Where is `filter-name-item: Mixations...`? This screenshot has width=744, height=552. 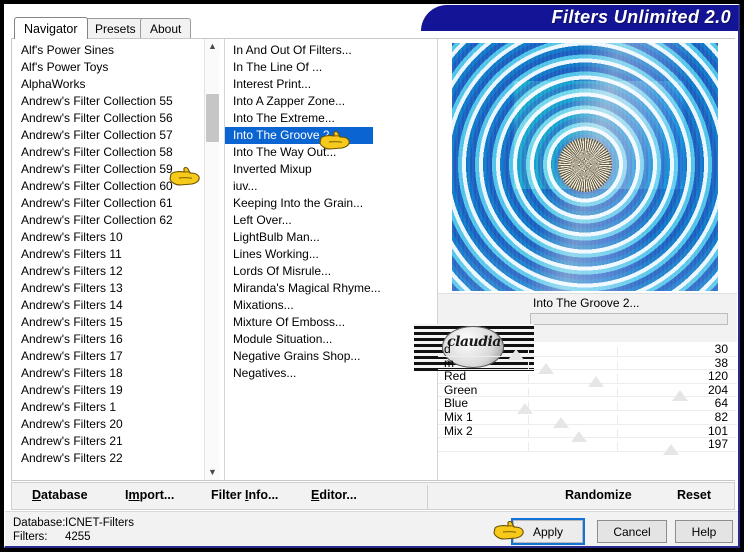
filter-name-item: Mixations... is located at coordinates (323, 305).